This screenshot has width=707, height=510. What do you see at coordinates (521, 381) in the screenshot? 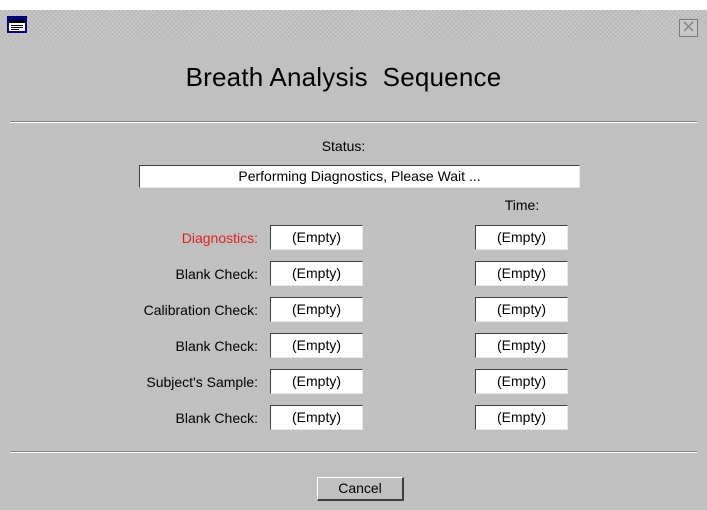
I see `step-time-subjects-sample: (Empty)` at bounding box center [521, 381].